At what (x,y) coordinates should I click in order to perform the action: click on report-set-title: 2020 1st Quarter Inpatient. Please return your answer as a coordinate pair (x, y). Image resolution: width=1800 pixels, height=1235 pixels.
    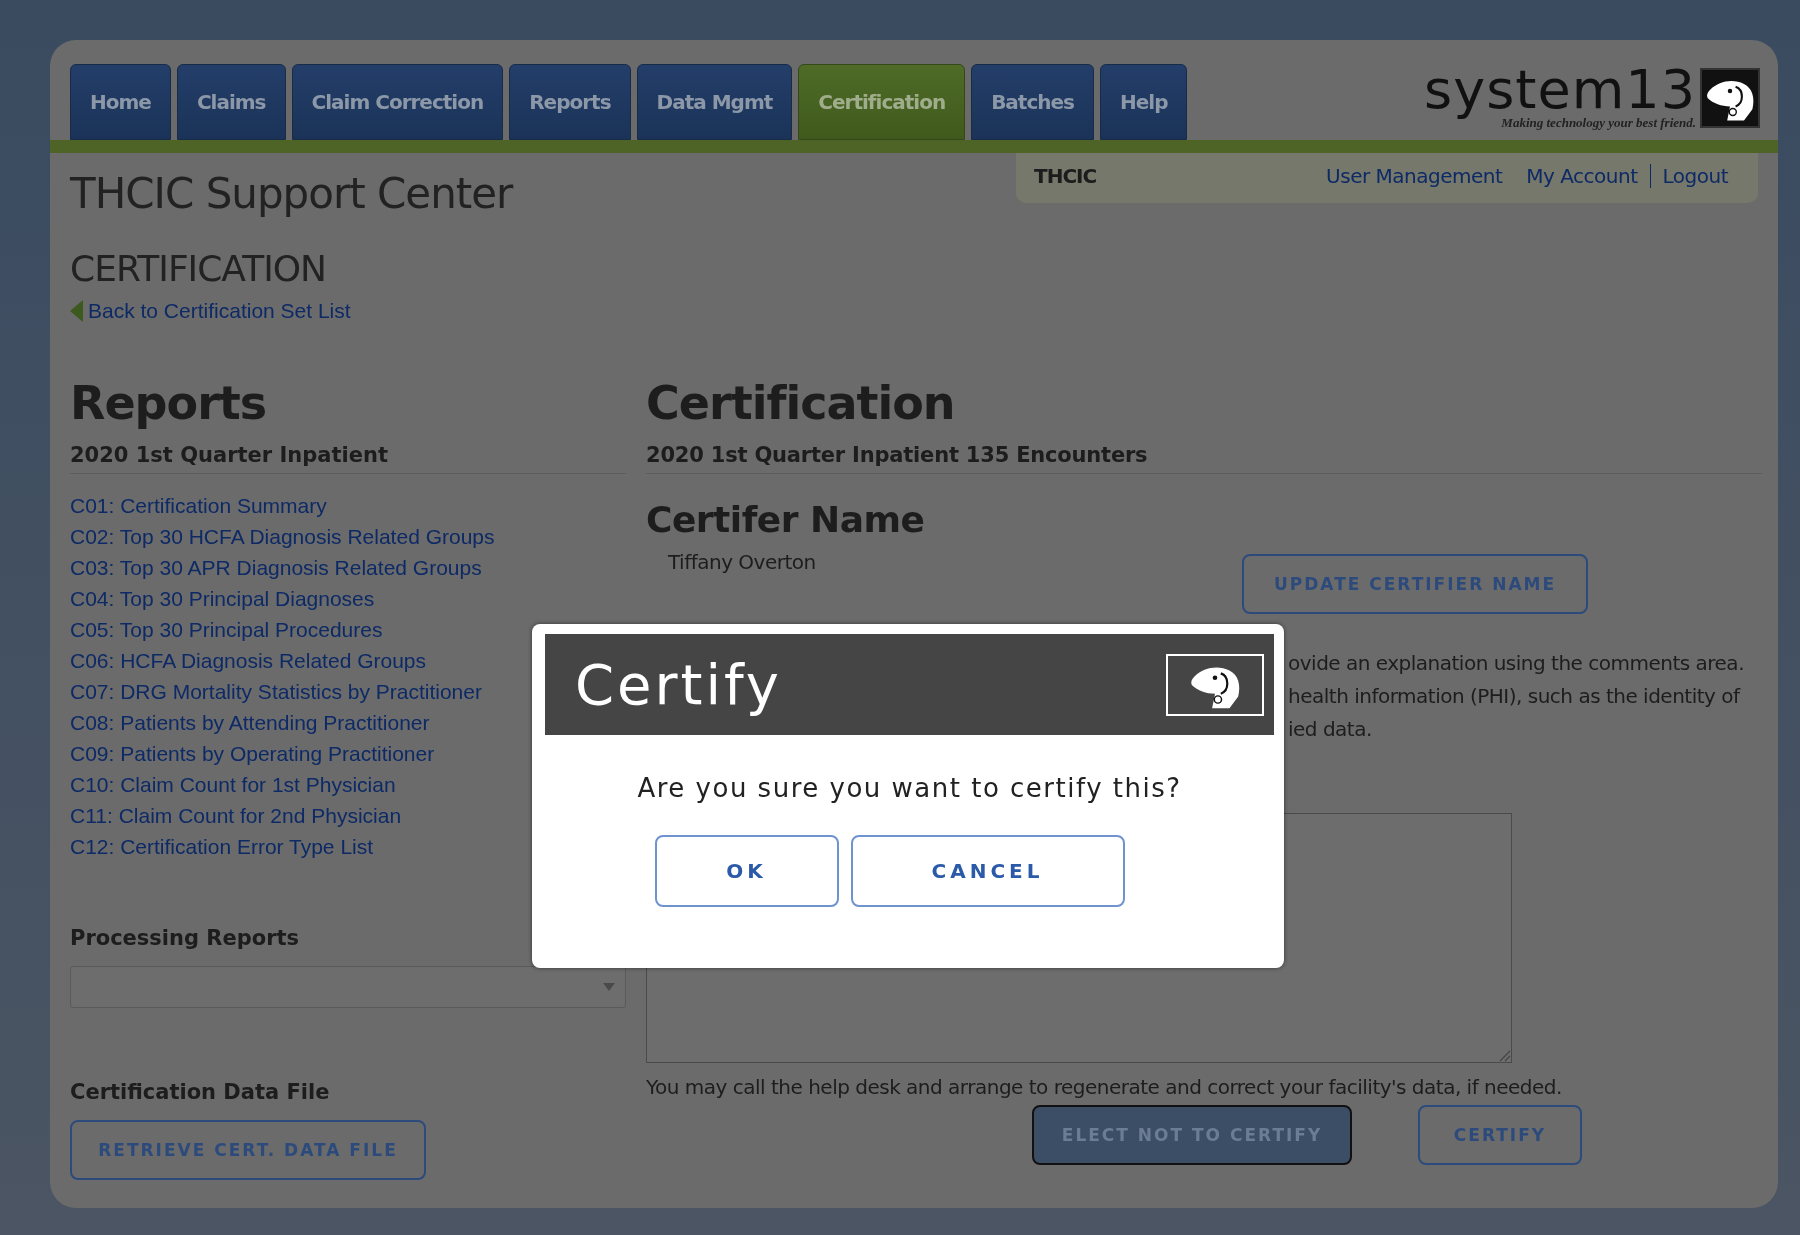
    Looking at the image, I should click on (348, 452).